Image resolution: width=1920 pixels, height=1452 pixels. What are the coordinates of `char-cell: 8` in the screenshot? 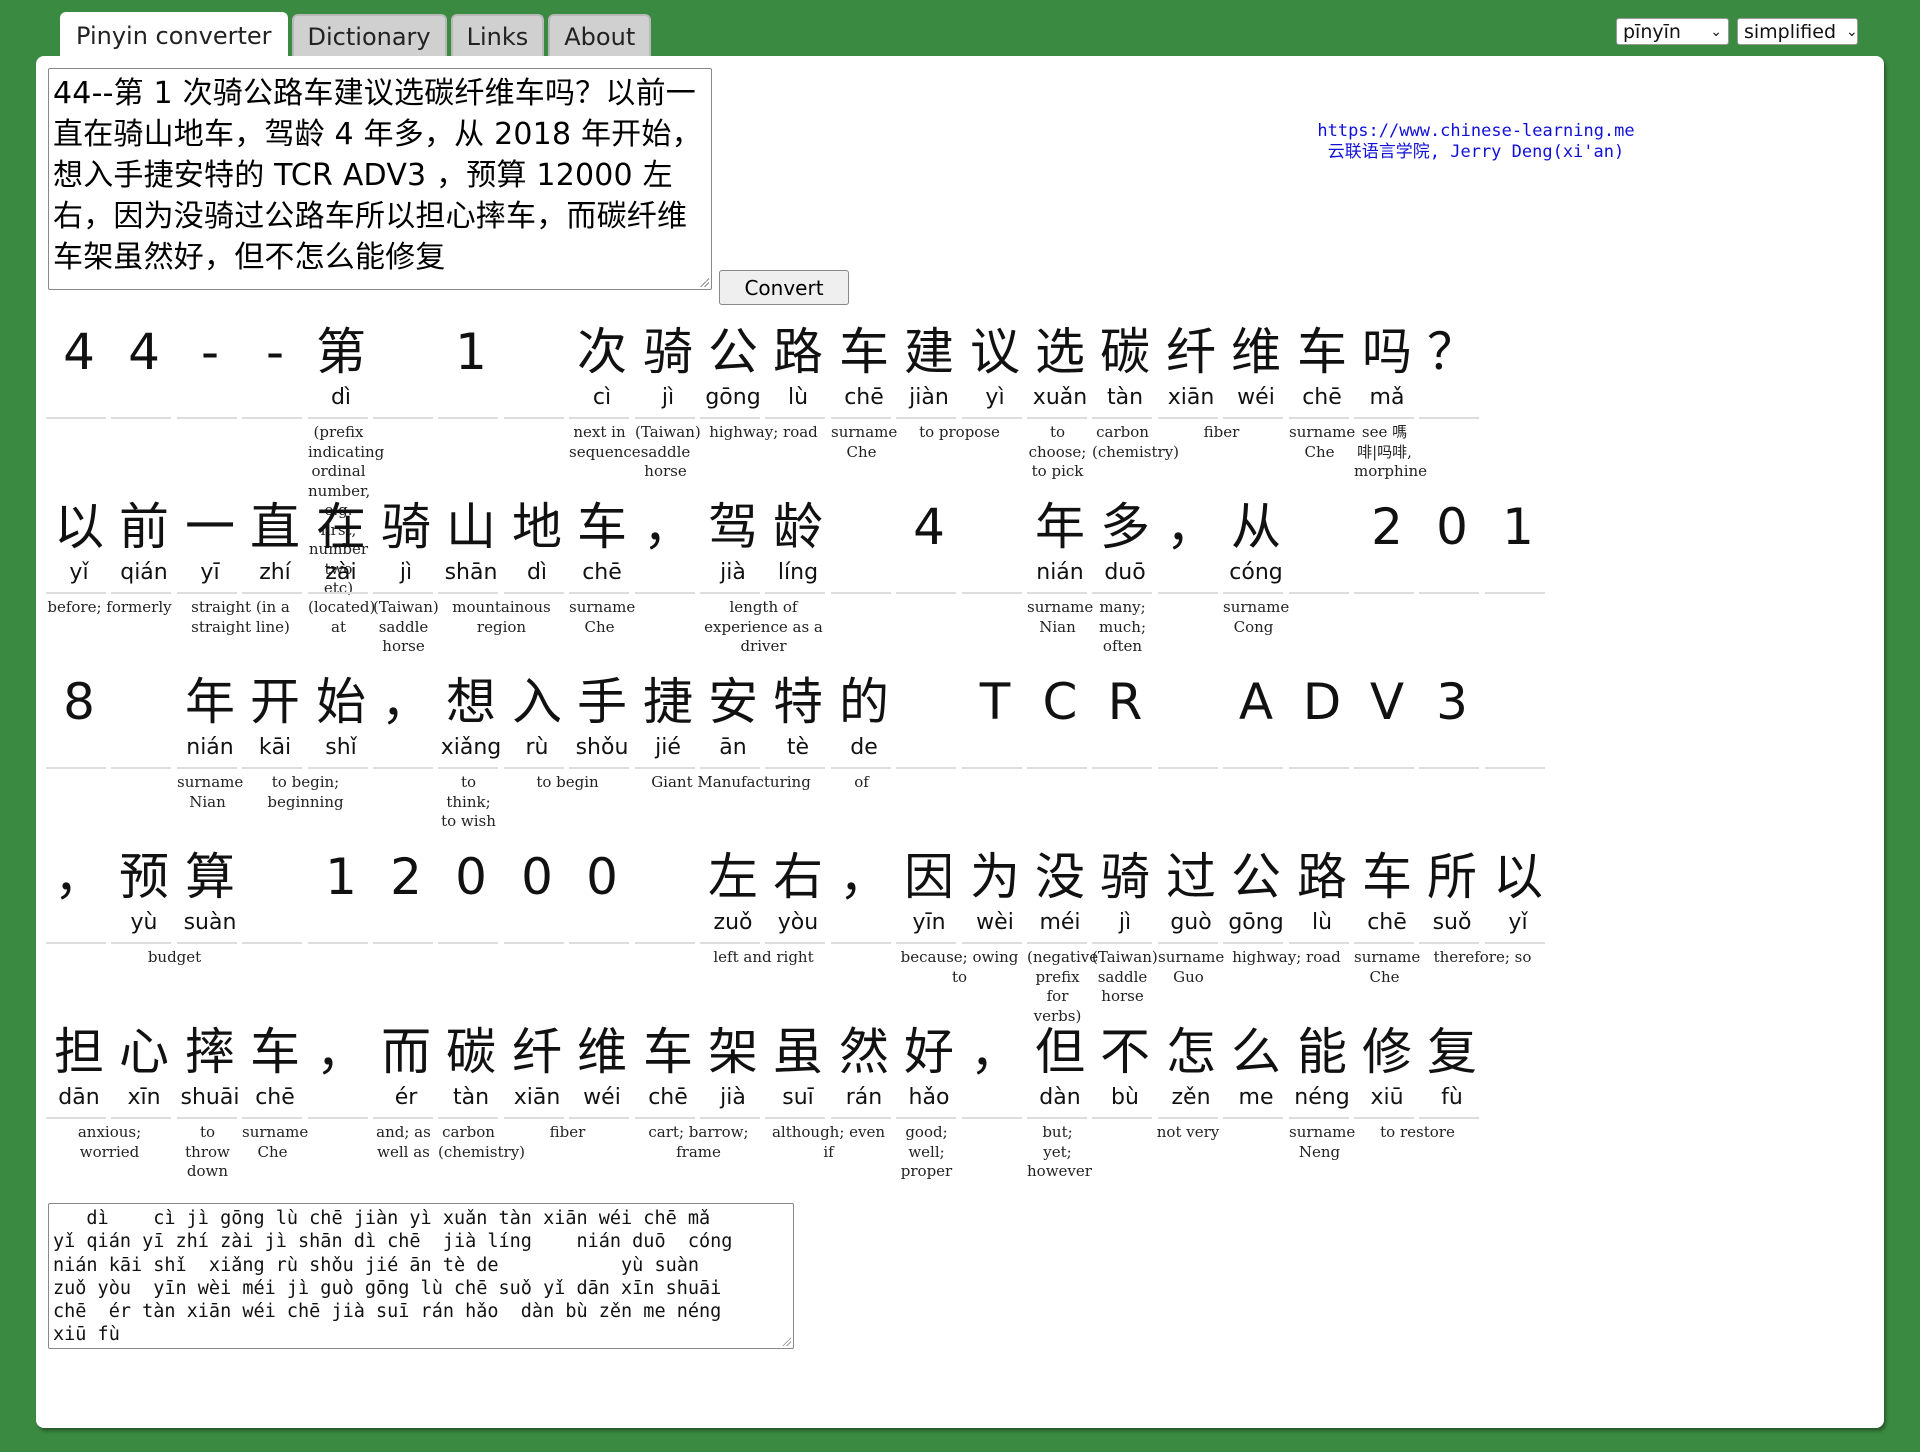 It's located at (79, 717).